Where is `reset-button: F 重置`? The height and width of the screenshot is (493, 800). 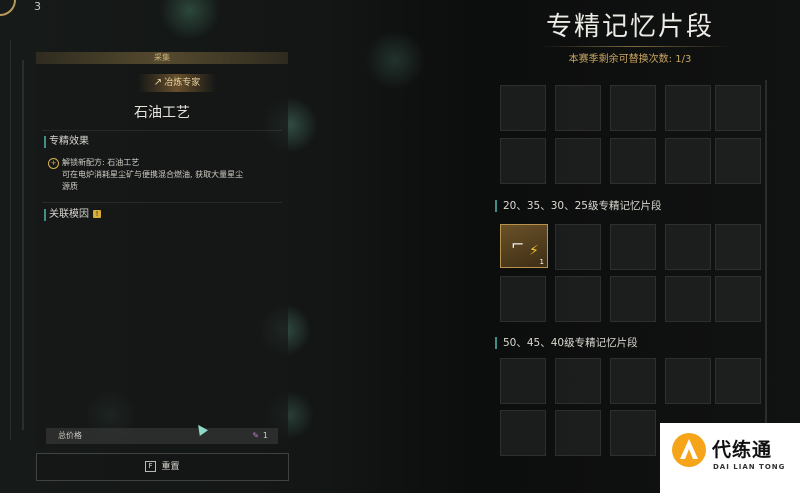
reset-button: F 重置 is located at coordinates (162, 467).